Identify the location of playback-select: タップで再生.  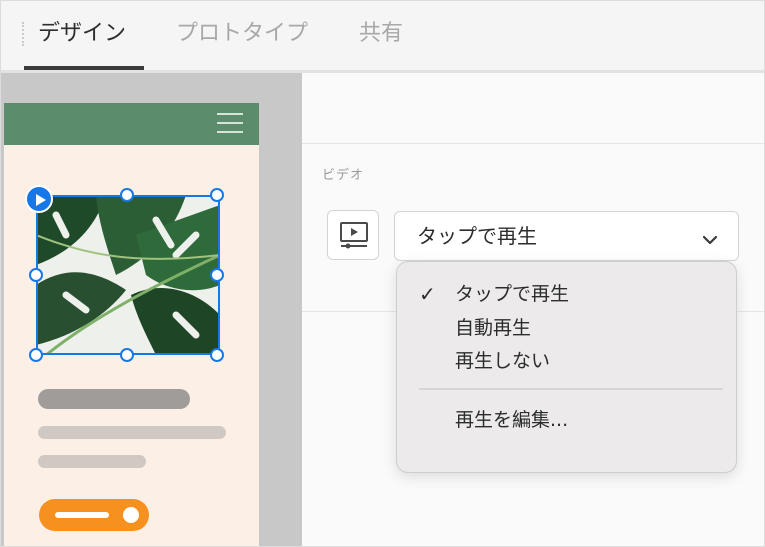
(566, 236).